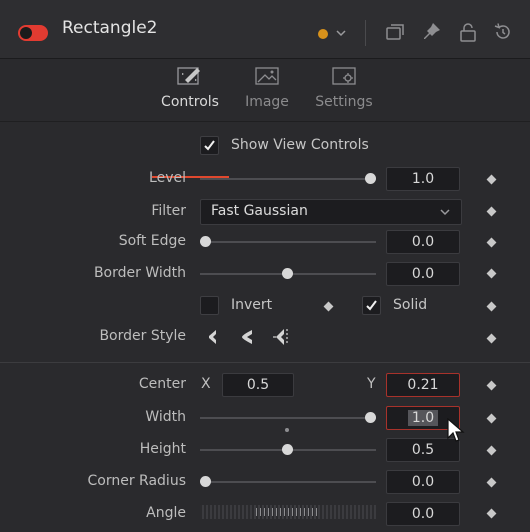 This screenshot has width=530, height=532. Describe the element at coordinates (190, 102) in the screenshot. I see `tab-controls-label: Controls` at that location.